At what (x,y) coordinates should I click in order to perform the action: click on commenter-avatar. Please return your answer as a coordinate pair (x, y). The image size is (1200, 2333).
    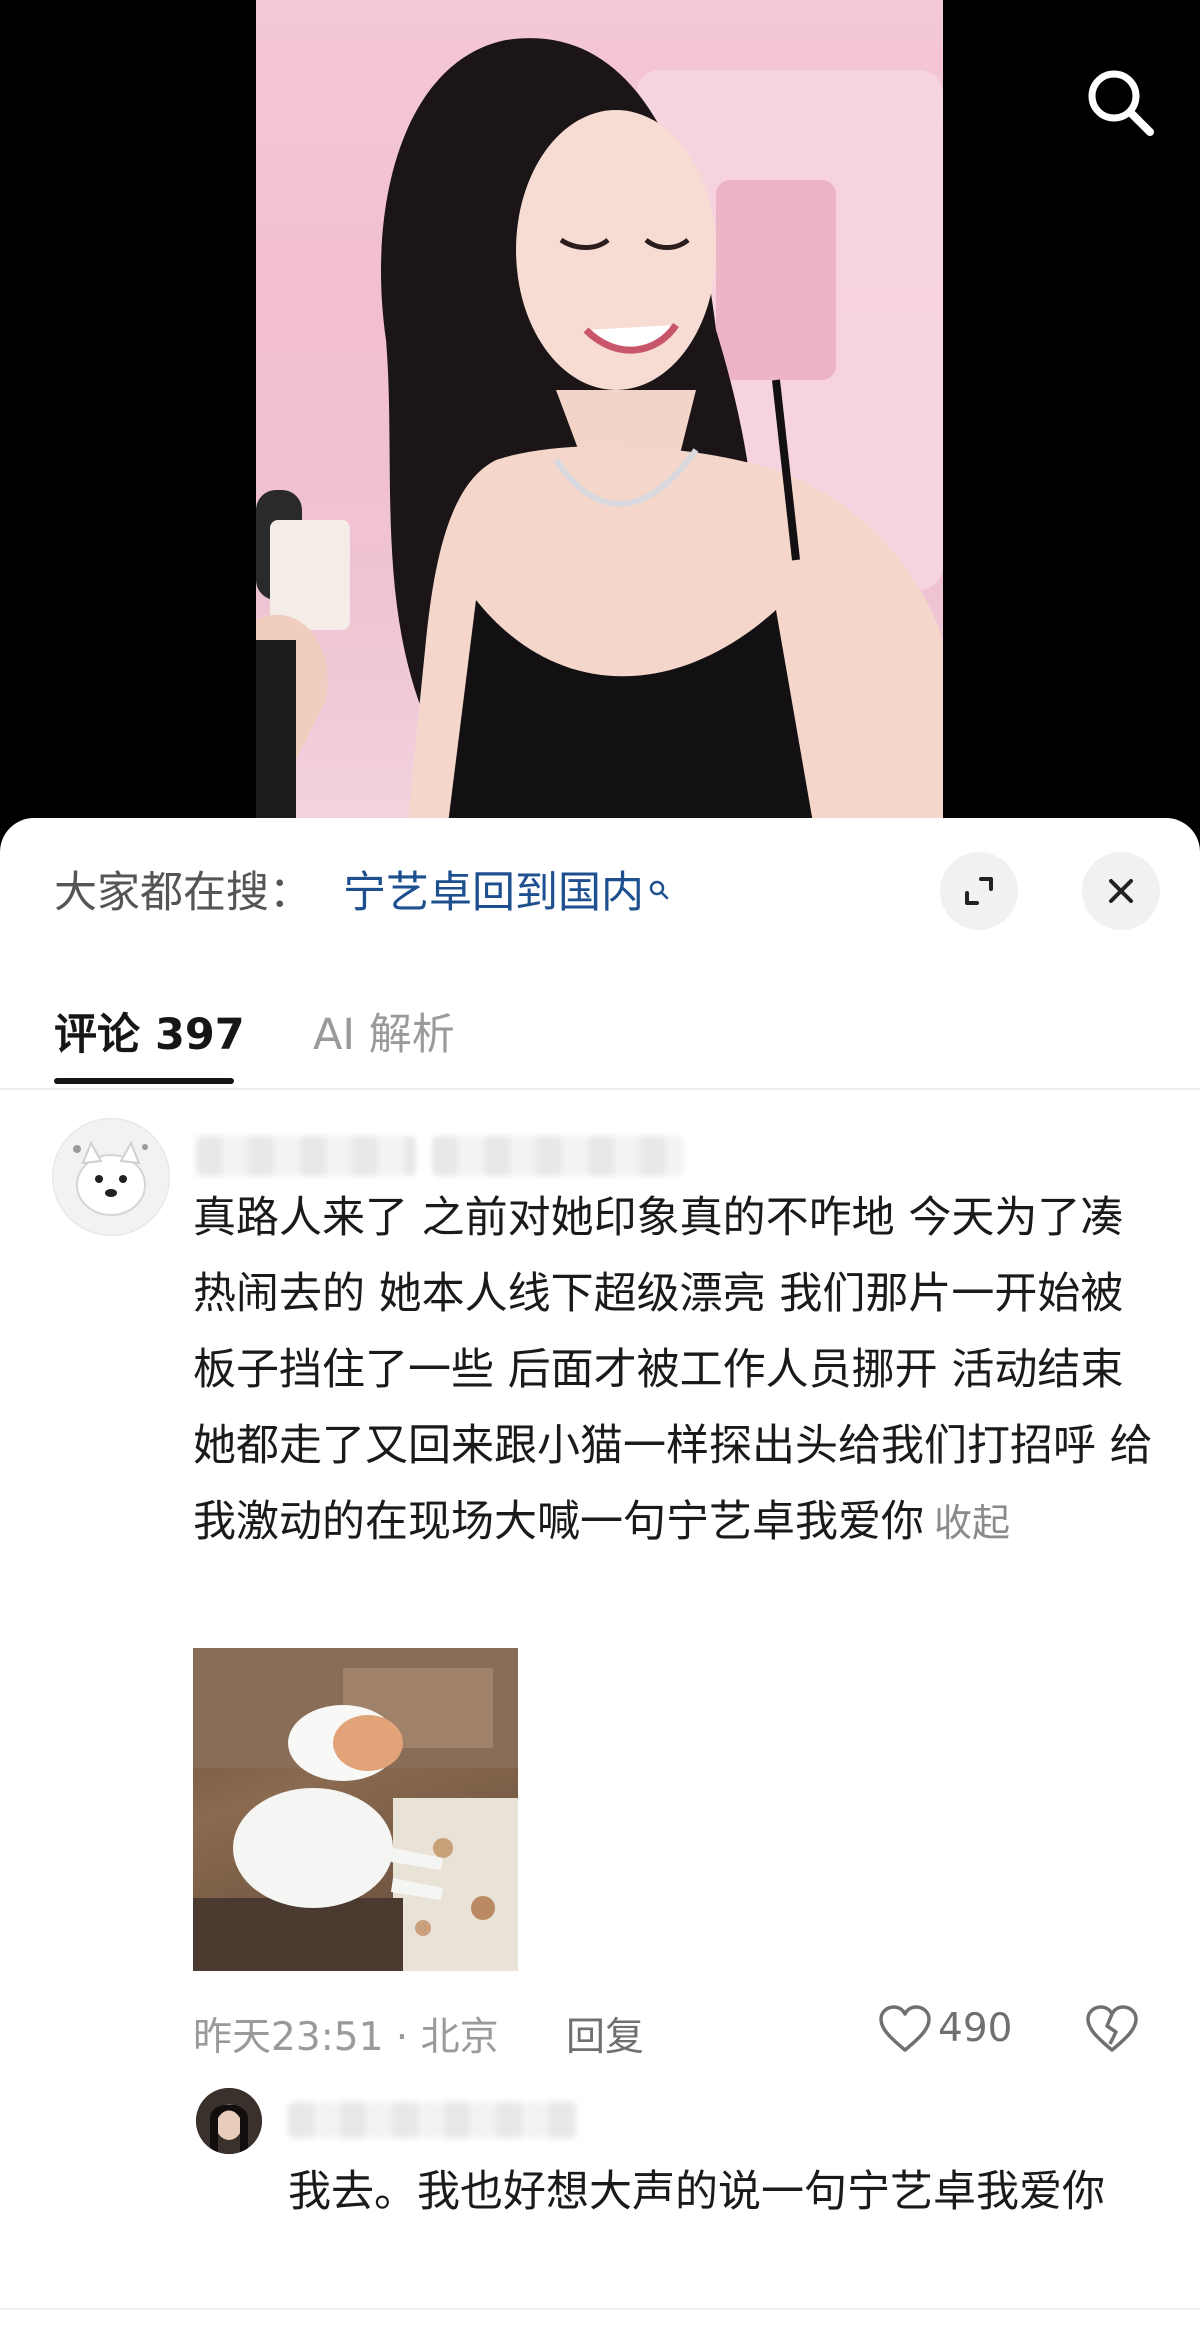
    Looking at the image, I should click on (111, 1177).